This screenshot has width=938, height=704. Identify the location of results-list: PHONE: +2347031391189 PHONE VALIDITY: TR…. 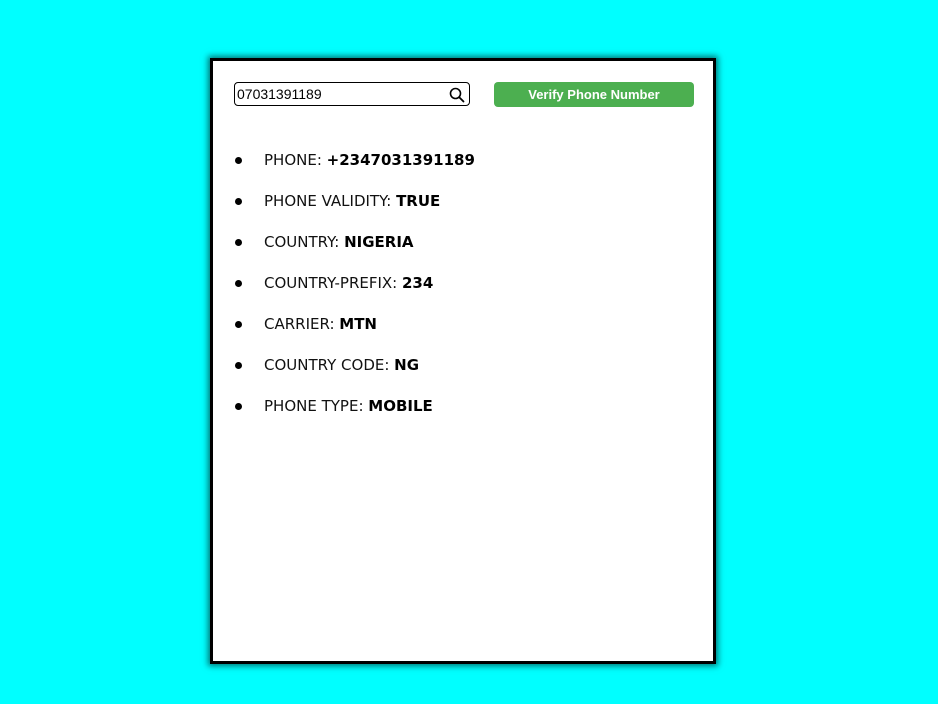
(344, 296).